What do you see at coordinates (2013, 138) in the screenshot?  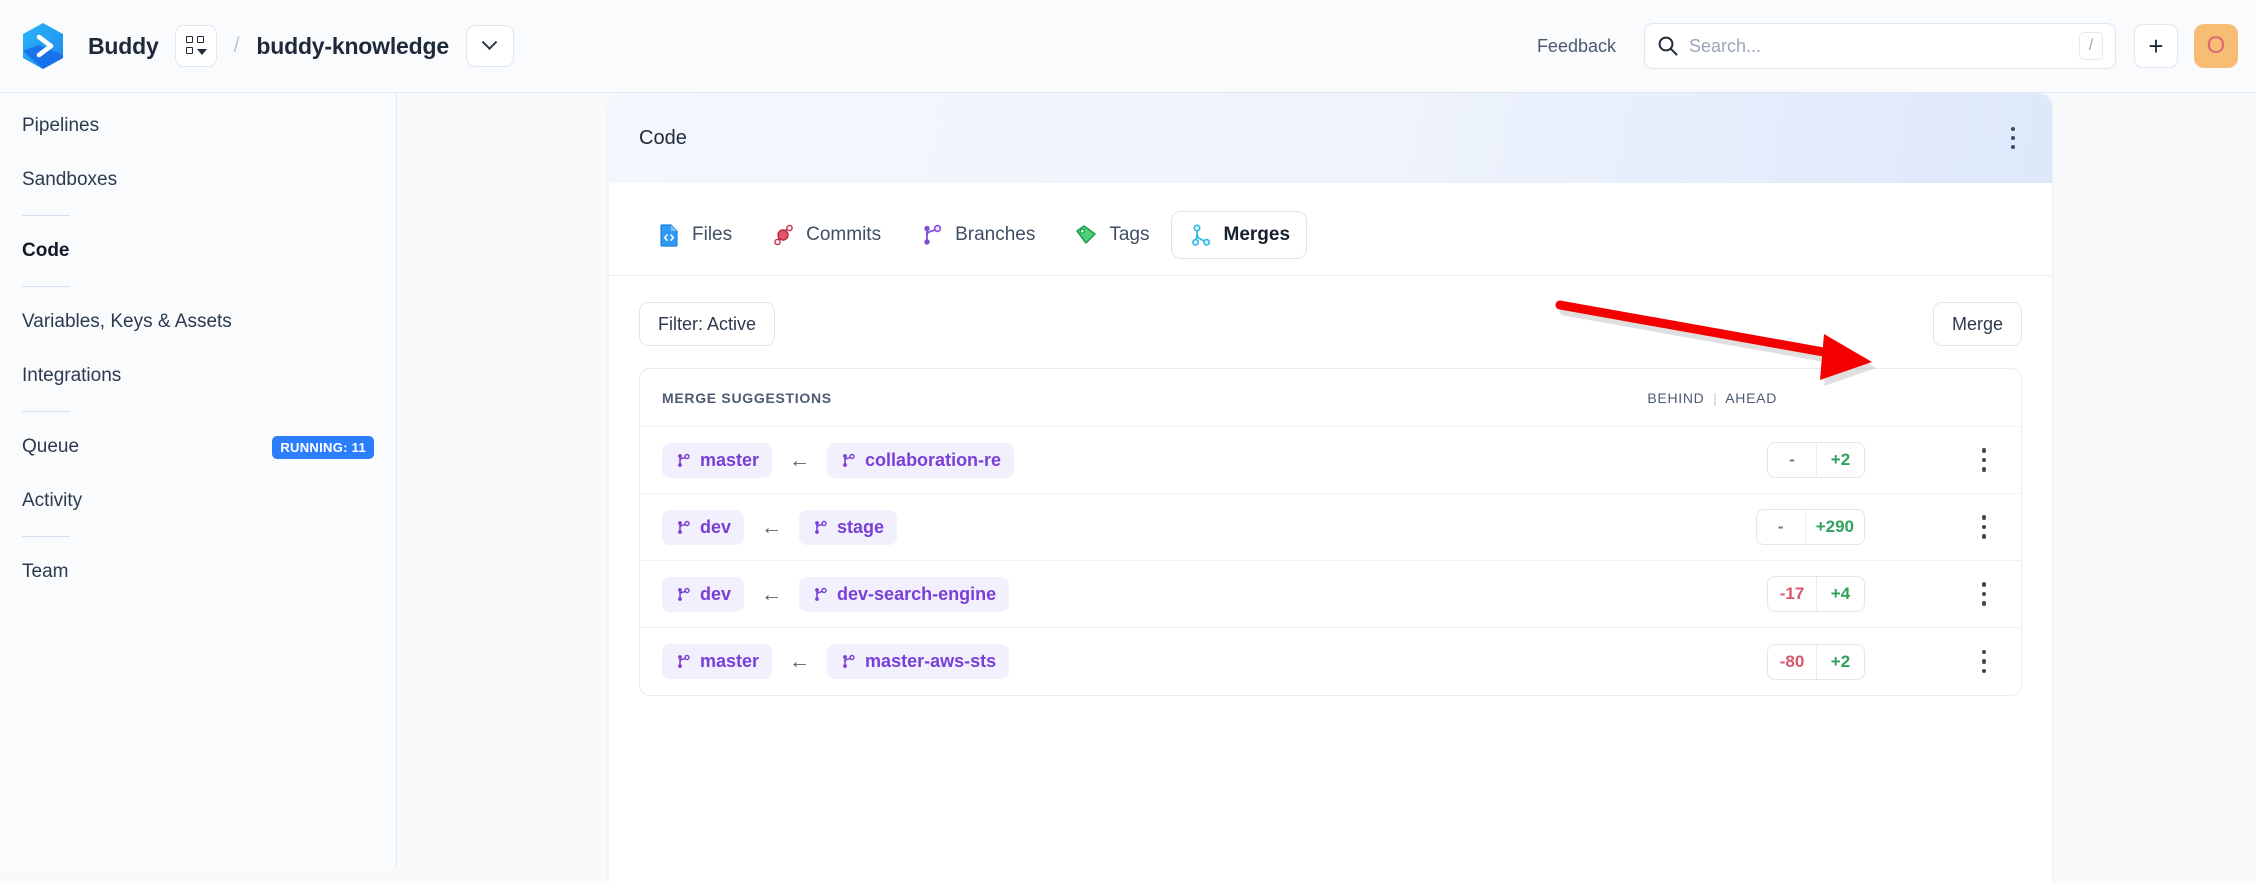 I see `kebab-menu-icon` at bounding box center [2013, 138].